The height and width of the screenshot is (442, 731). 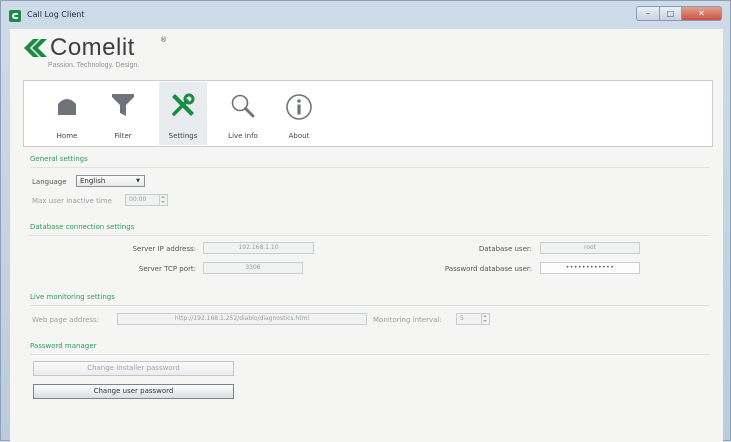 I want to click on db-password-field: ••••••••••••, so click(x=590, y=268).